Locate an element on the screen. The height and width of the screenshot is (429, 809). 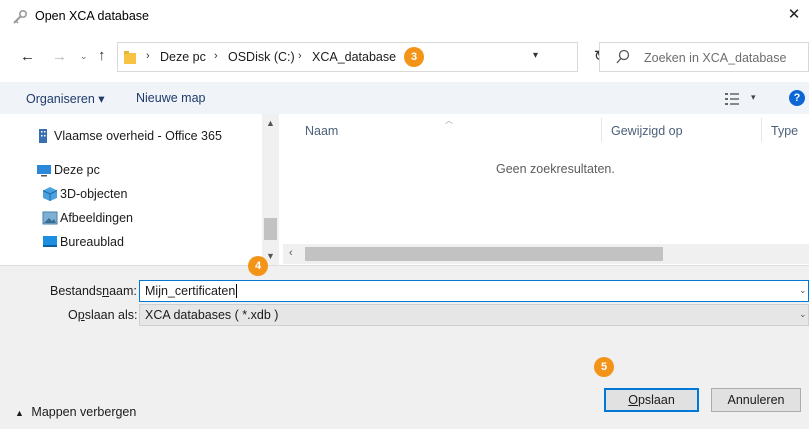
computer-icon is located at coordinates (44, 171).